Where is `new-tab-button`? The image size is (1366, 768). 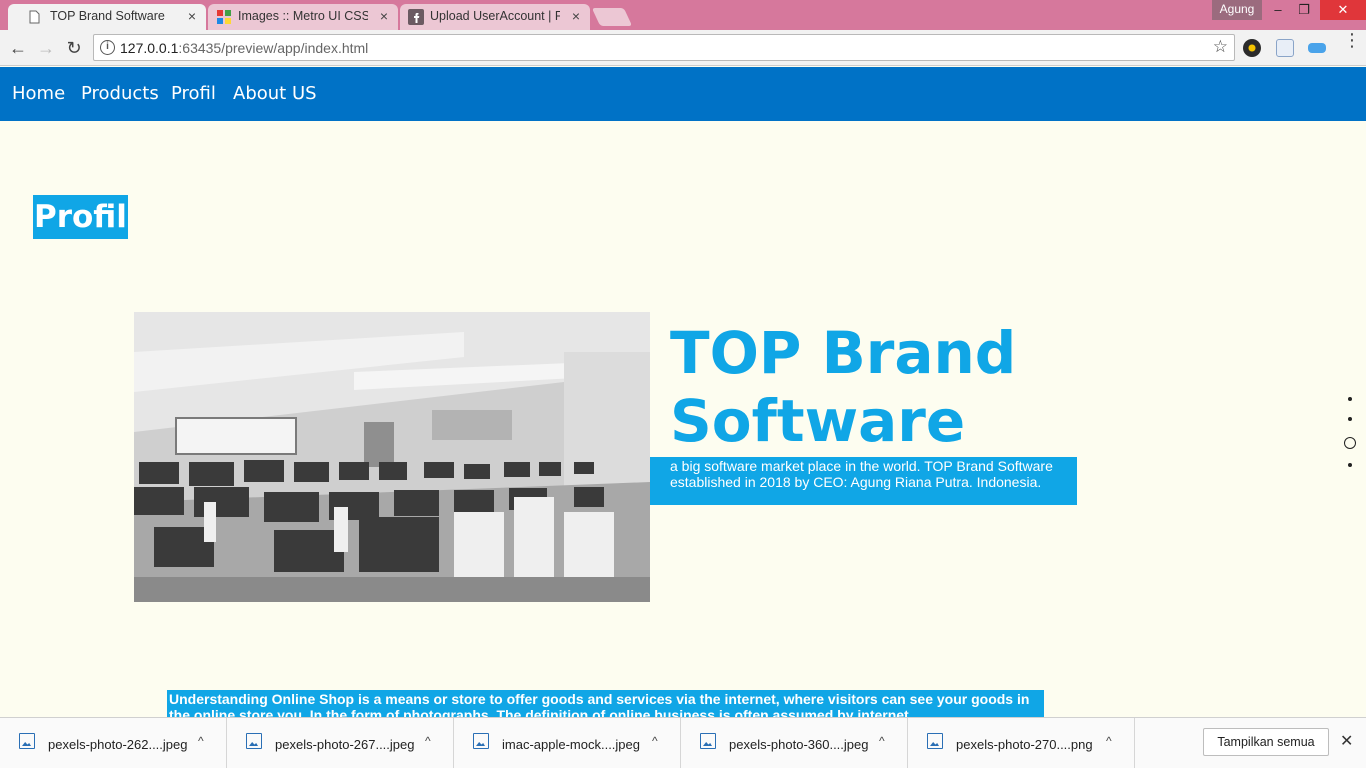
new-tab-button is located at coordinates (612, 17).